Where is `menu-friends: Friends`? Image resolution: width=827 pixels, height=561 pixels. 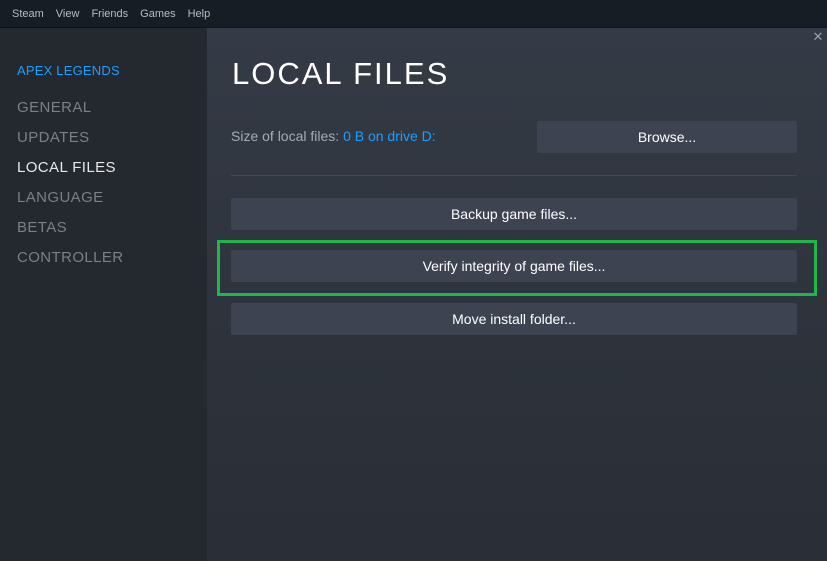 menu-friends: Friends is located at coordinates (109, 14).